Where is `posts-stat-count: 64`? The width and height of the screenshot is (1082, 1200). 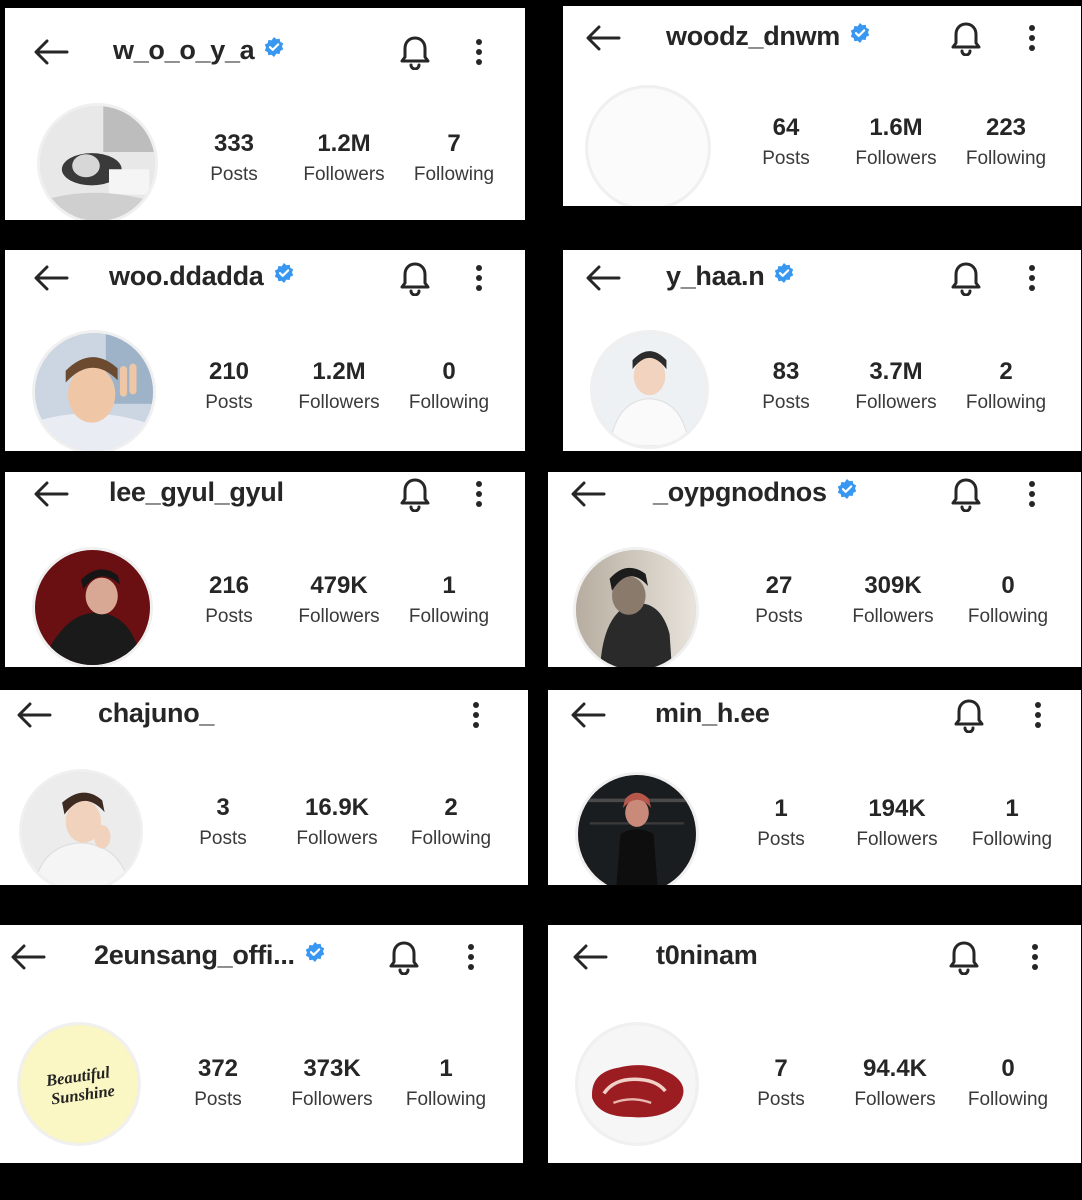 posts-stat-count: 64 is located at coordinates (786, 127).